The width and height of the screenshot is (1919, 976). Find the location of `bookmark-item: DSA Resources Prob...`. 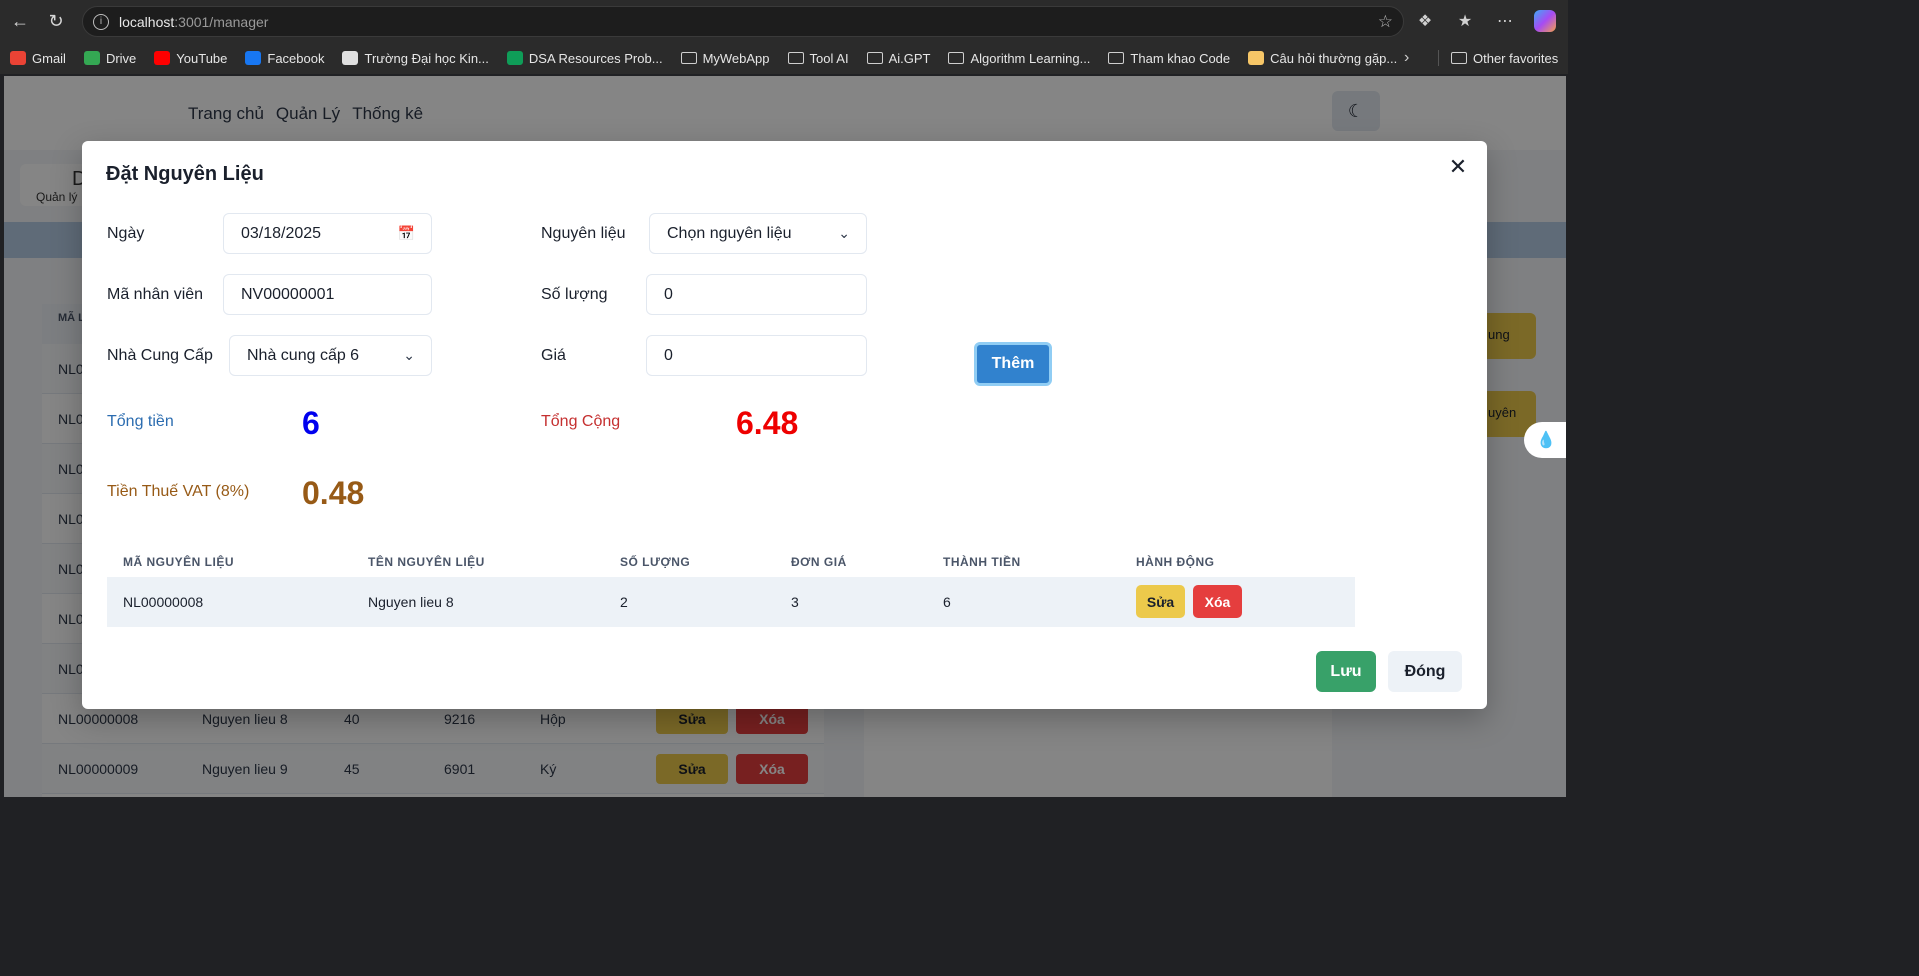

bookmark-item: DSA Resources Prob... is located at coordinates (584, 58).